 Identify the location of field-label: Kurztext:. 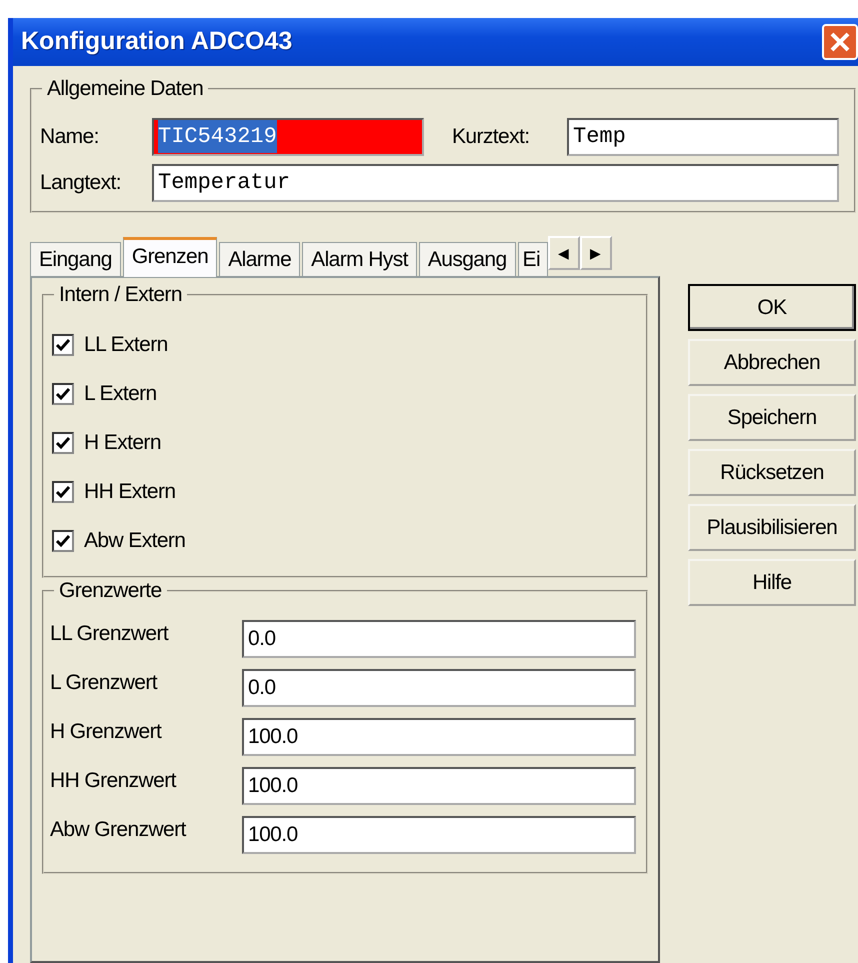
(491, 137).